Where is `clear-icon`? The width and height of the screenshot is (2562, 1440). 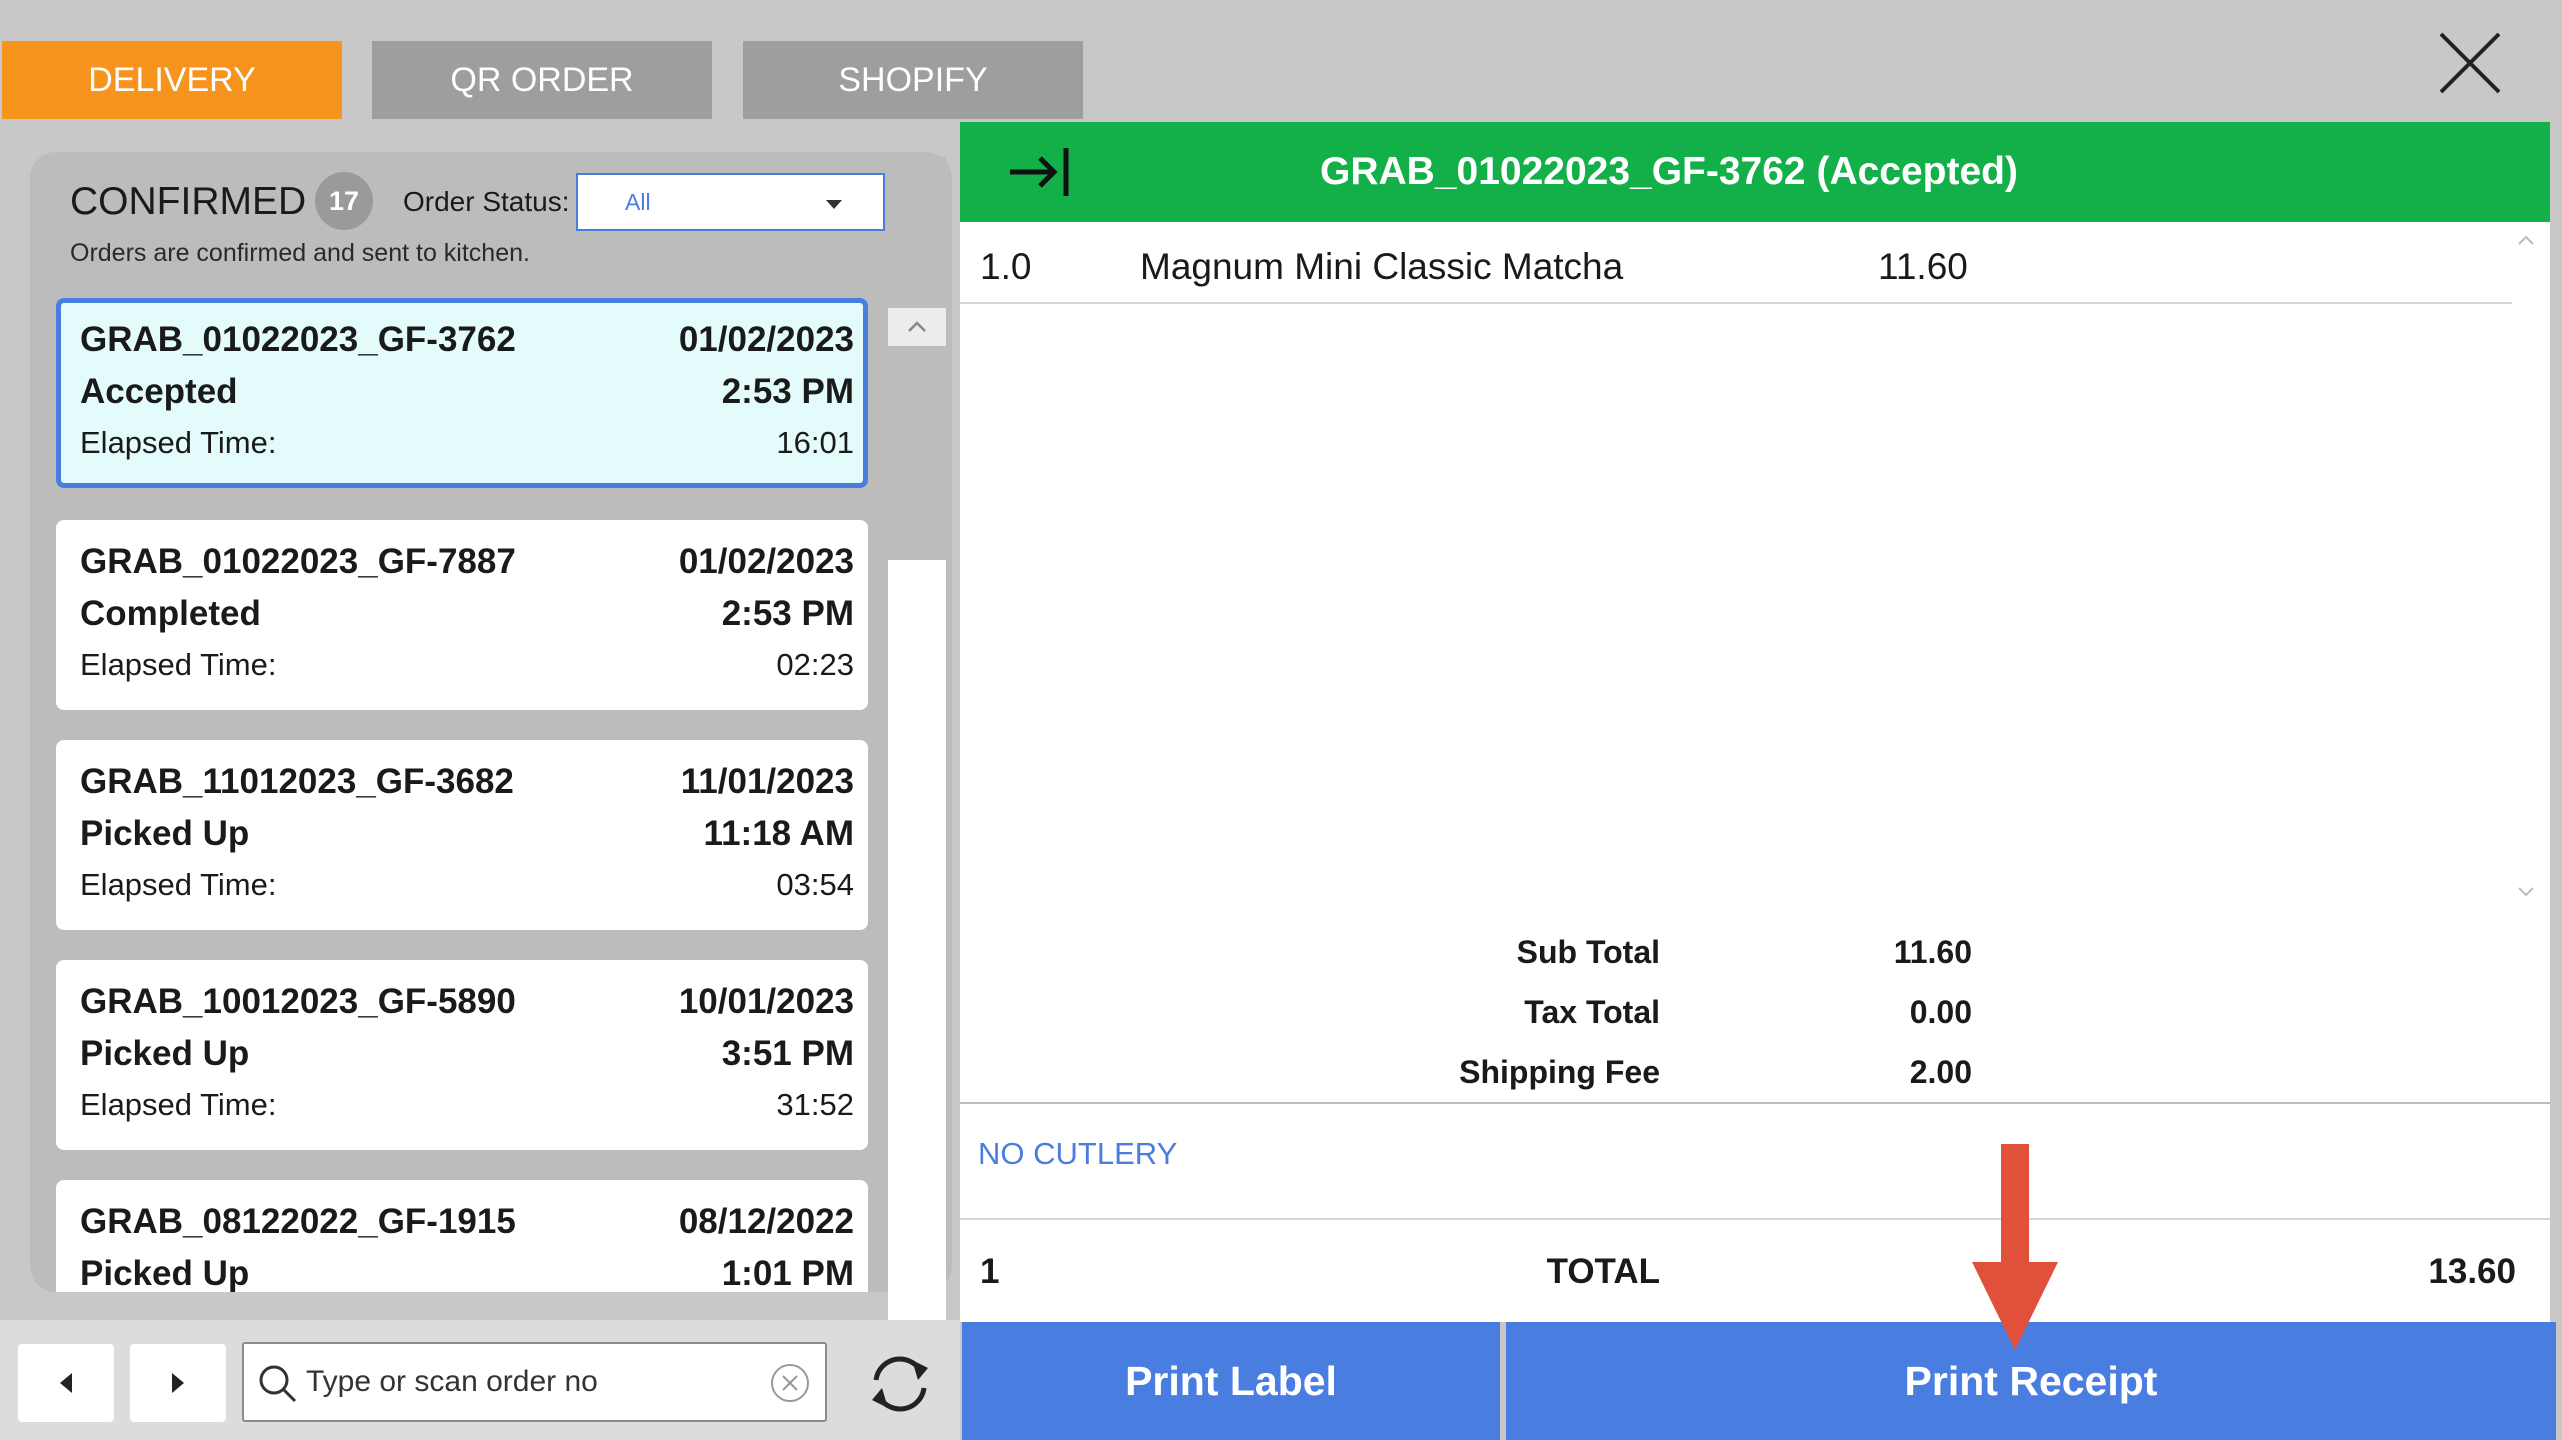 clear-icon is located at coordinates (790, 1383).